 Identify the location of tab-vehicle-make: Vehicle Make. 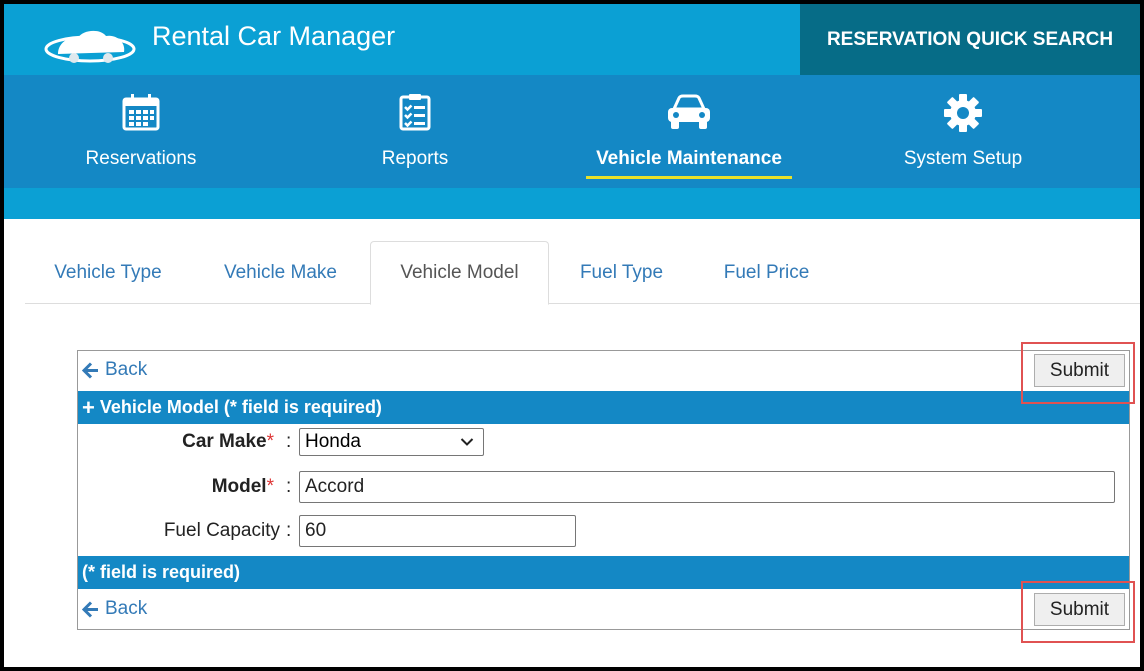
(280, 272).